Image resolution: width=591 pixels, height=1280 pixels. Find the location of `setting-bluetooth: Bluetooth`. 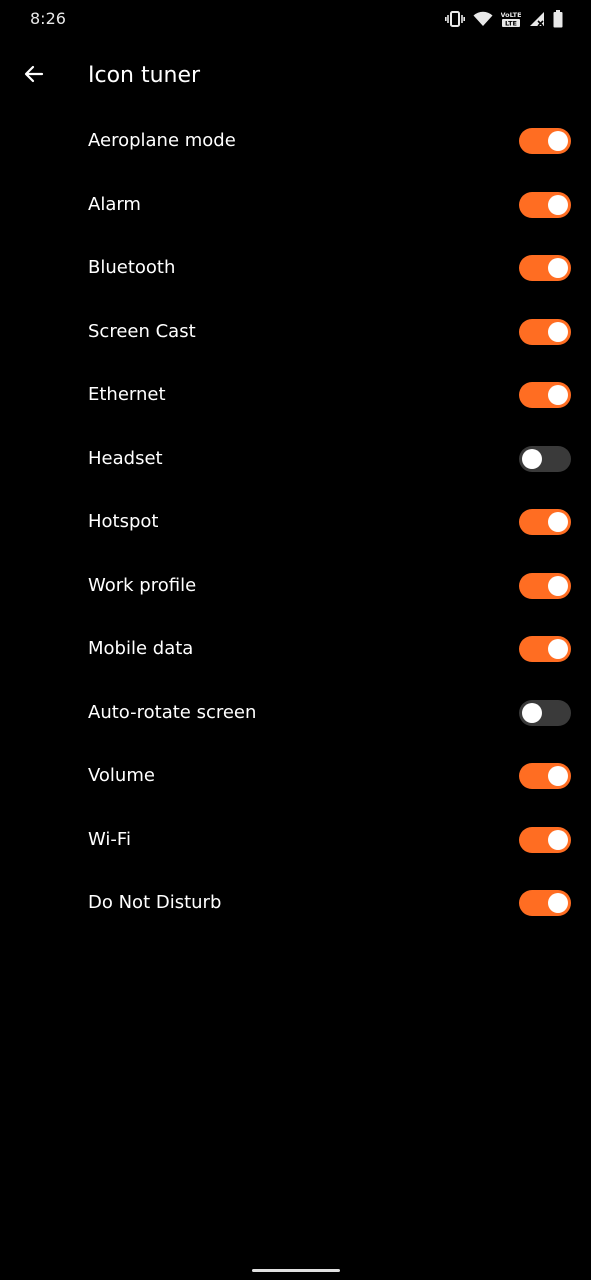

setting-bluetooth: Bluetooth is located at coordinates (295, 269).